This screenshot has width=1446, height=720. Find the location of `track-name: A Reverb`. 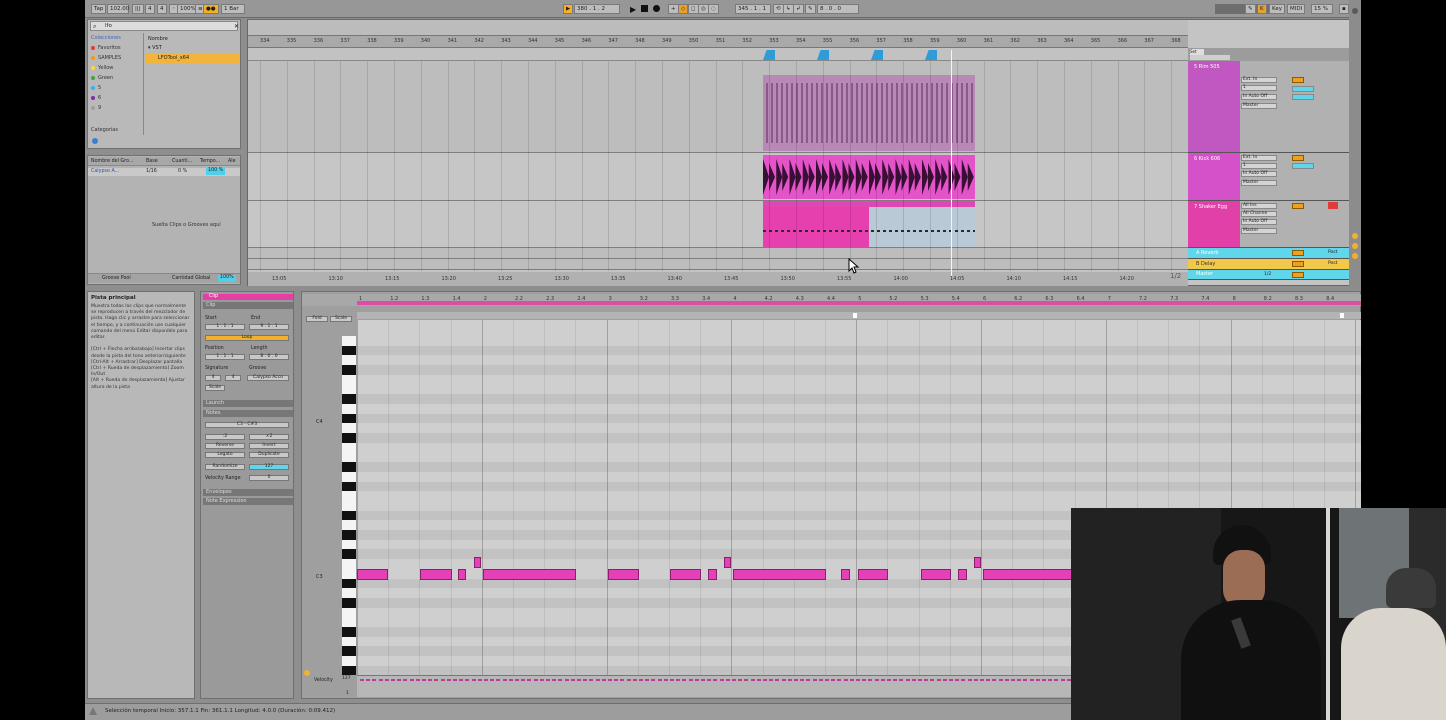

track-name: A Reverb is located at coordinates (1207, 253).